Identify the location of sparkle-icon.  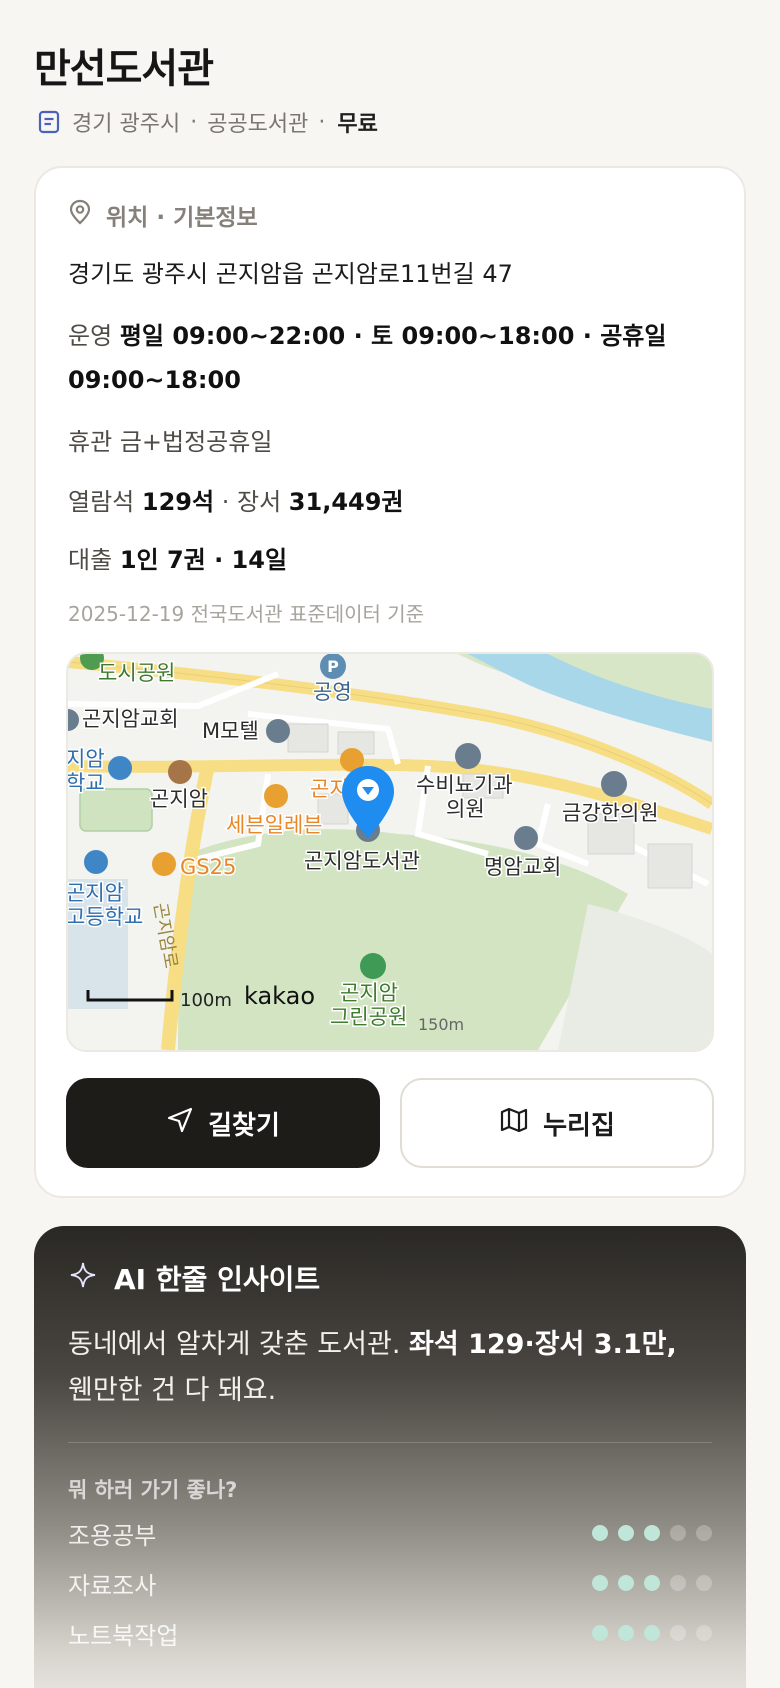
(83, 1278).